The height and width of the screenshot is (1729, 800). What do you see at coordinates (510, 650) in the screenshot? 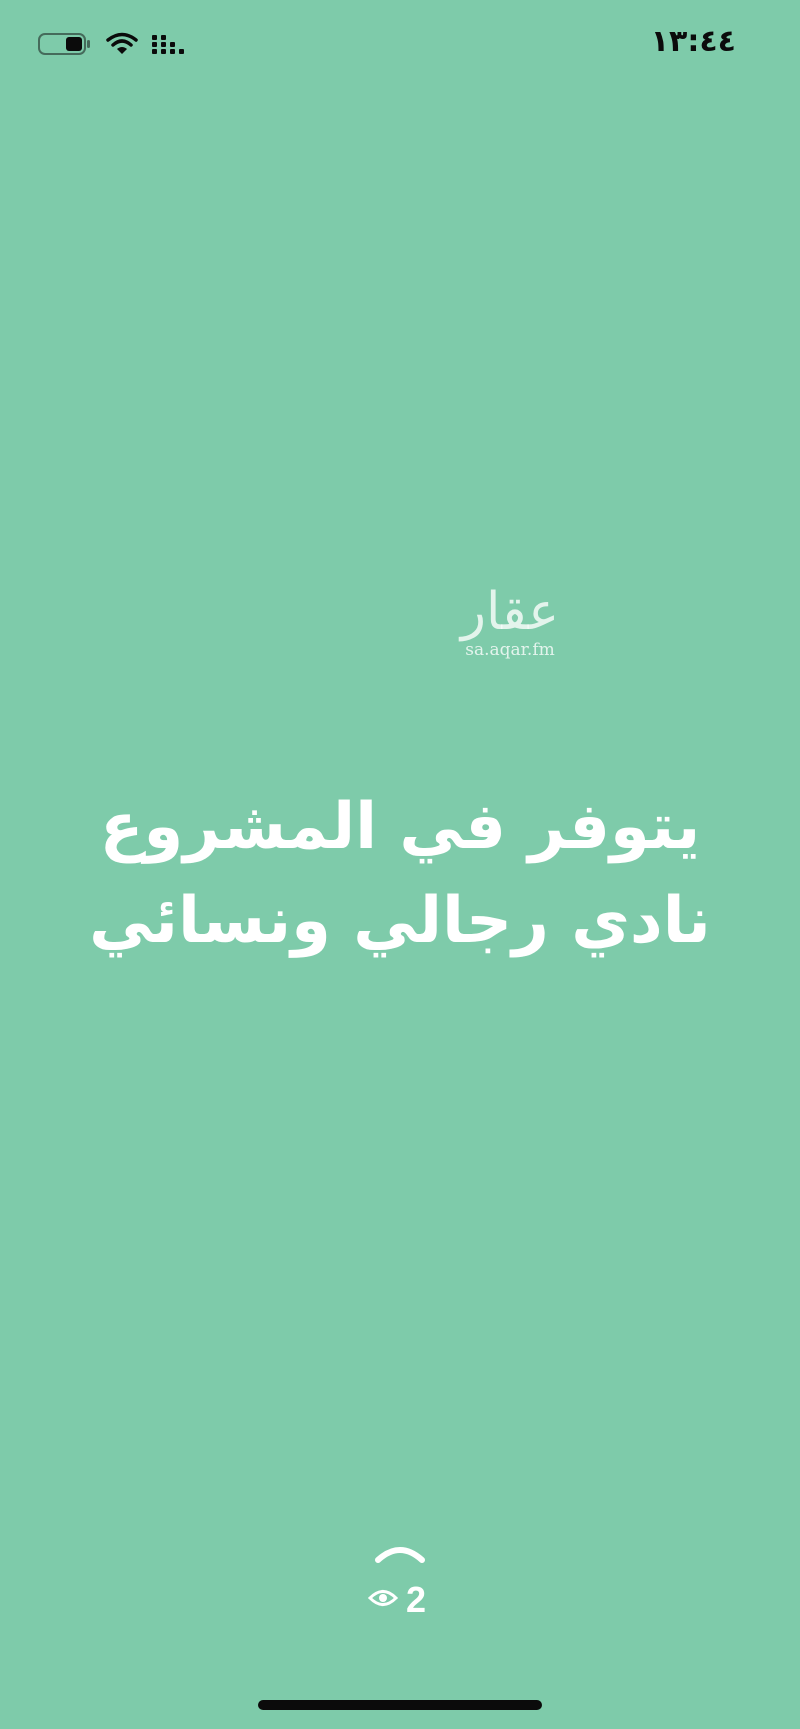
I see `watermark-url: sa.aqar.fm` at bounding box center [510, 650].